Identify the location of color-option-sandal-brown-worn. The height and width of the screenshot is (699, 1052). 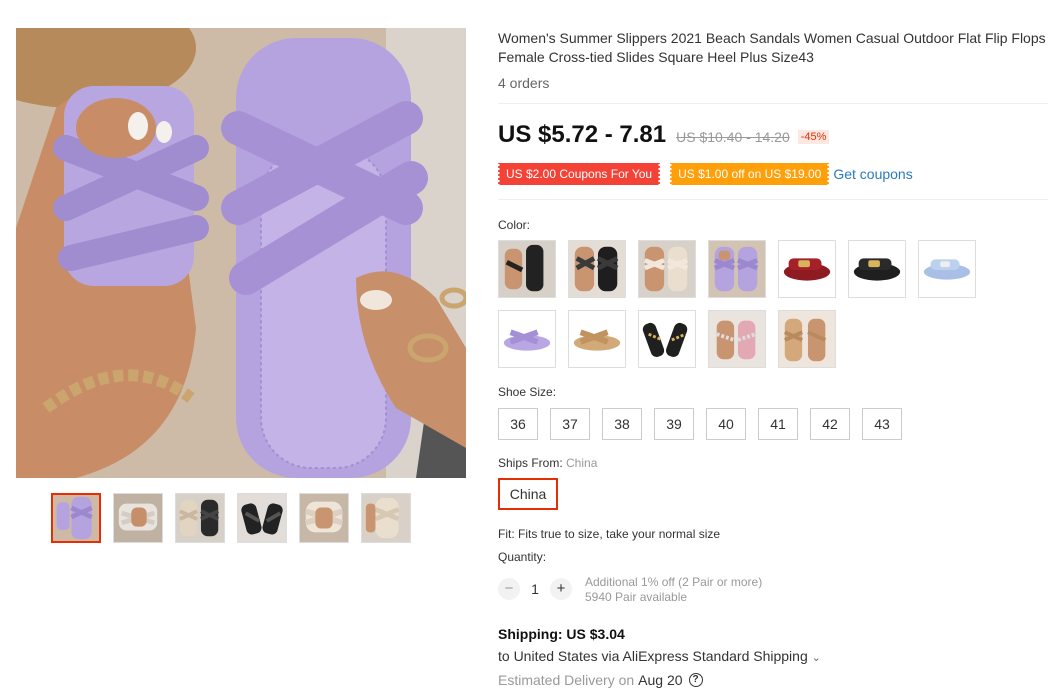
(807, 339).